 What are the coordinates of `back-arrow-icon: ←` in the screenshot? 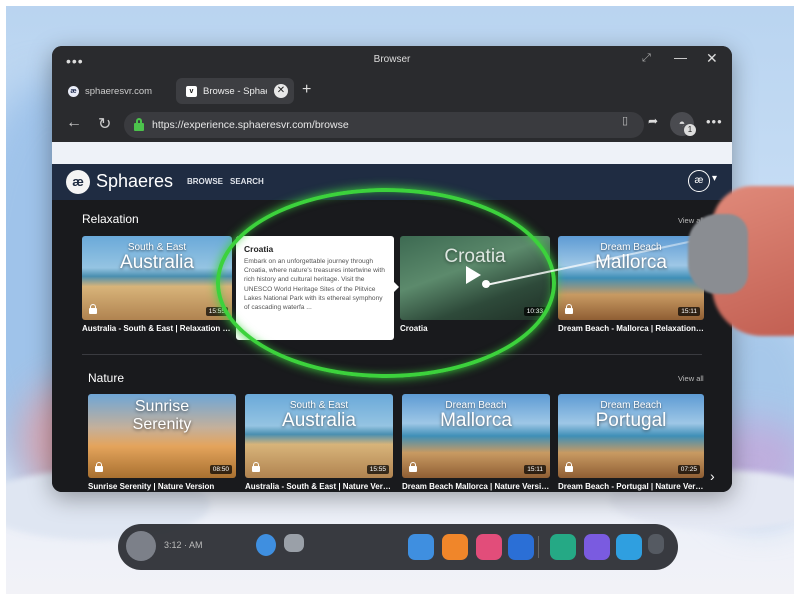 It's located at (74, 123).